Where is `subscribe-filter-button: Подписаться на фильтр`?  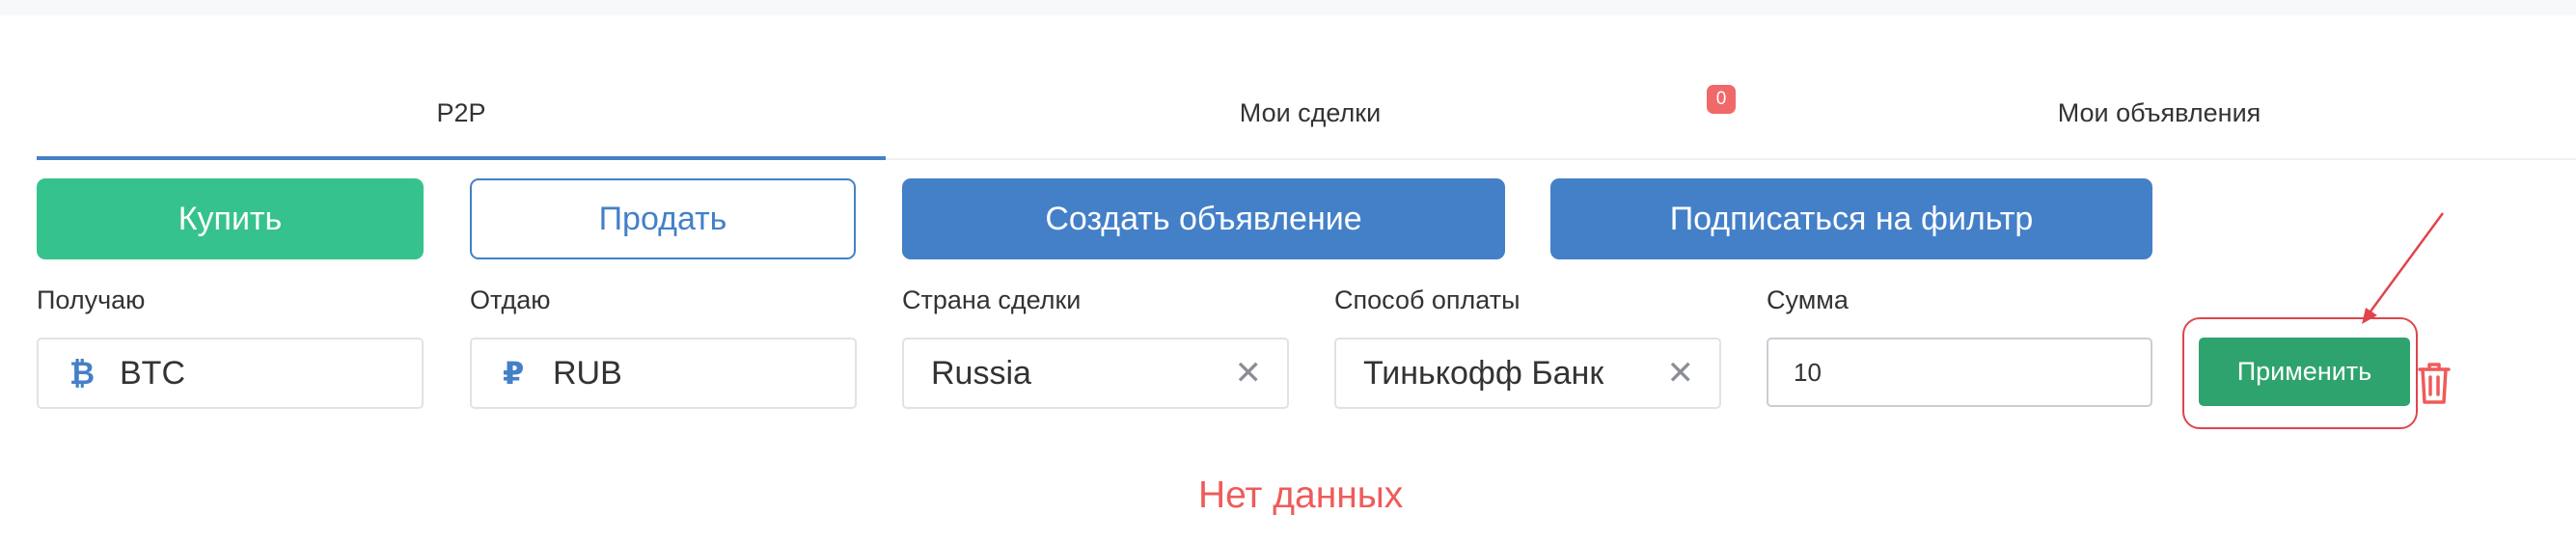 subscribe-filter-button: Подписаться на фильтр is located at coordinates (1851, 218).